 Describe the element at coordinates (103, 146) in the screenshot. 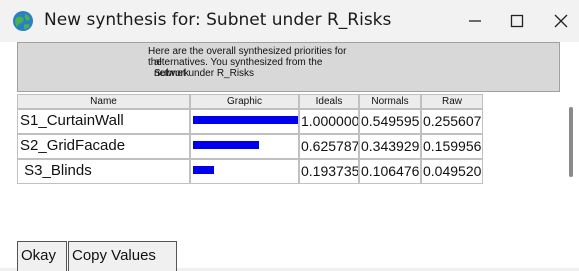

I see `row-name: S2_GridFacade` at that location.